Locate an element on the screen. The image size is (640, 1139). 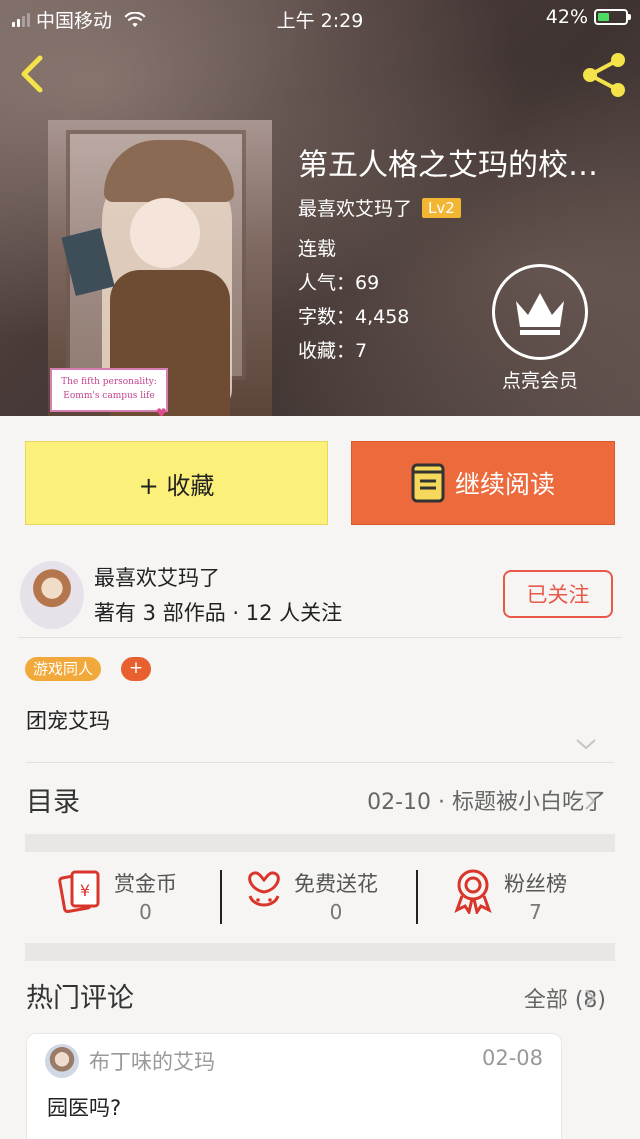
status-bar: 中国移动 上午 2:29 42% is located at coordinates (320, 18).